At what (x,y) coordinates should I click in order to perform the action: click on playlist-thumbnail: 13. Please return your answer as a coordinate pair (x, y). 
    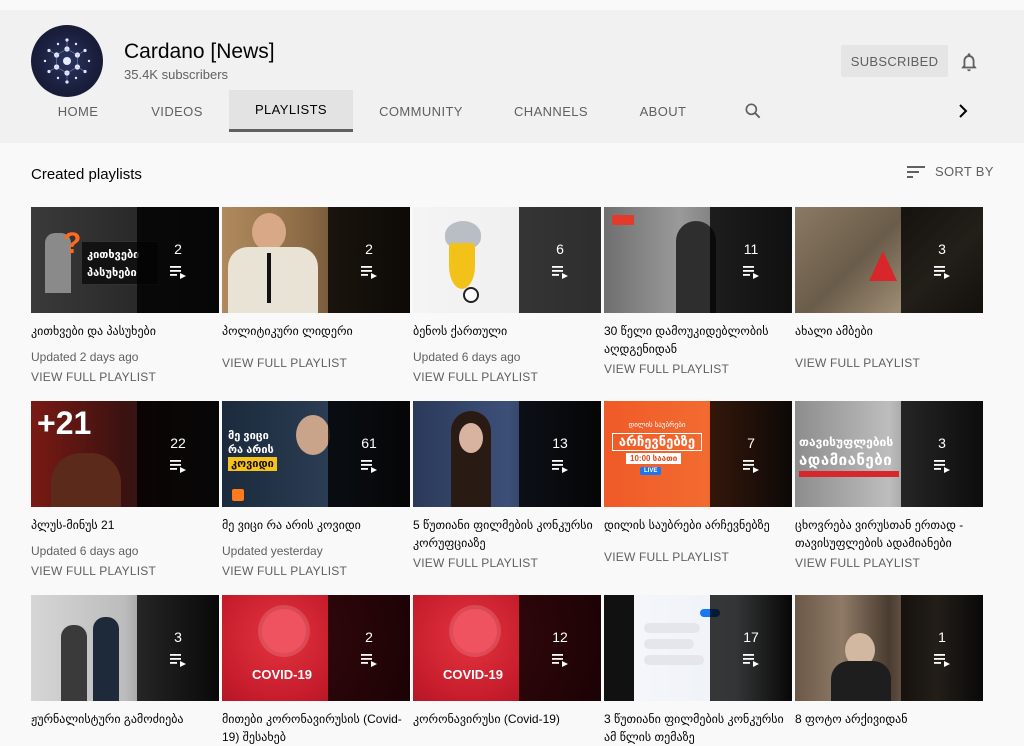
    Looking at the image, I should click on (507, 454).